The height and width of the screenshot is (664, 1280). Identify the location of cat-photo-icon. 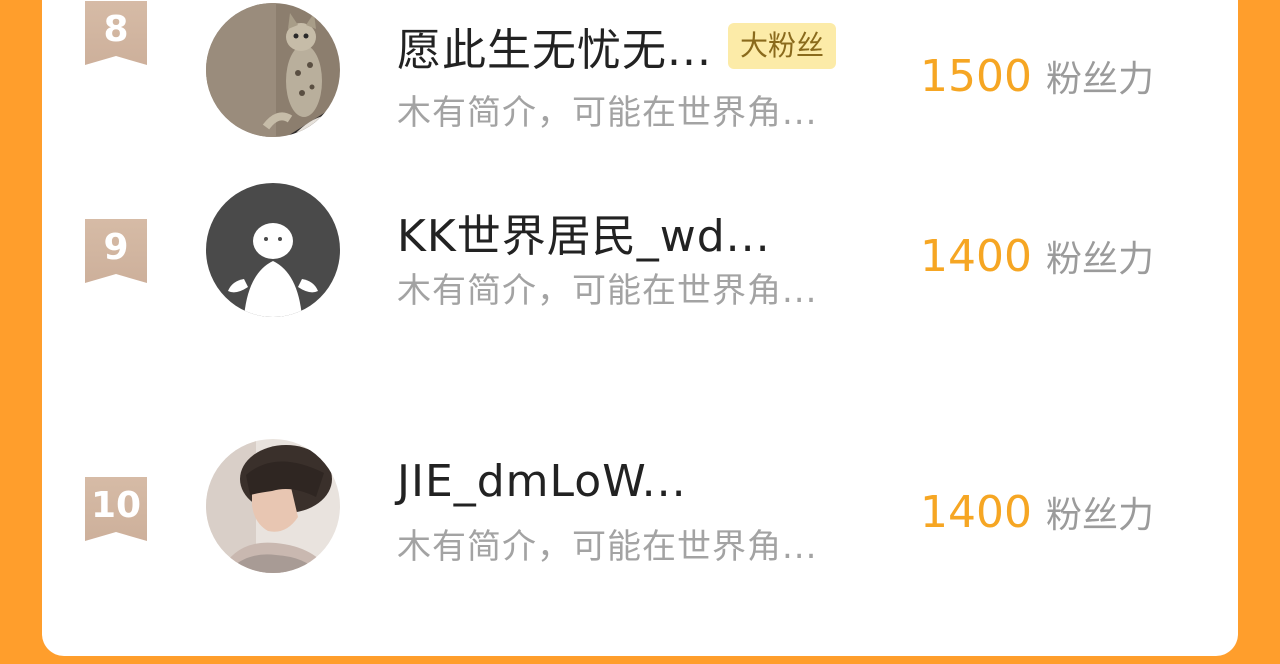
(273, 70).